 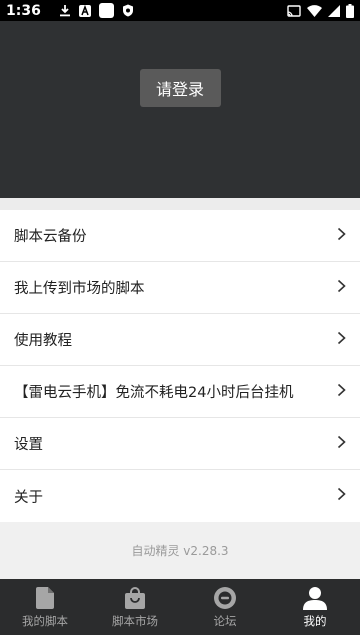 What do you see at coordinates (180, 550) in the screenshot?
I see `version-text: 自动精灵 v2.28.3` at bounding box center [180, 550].